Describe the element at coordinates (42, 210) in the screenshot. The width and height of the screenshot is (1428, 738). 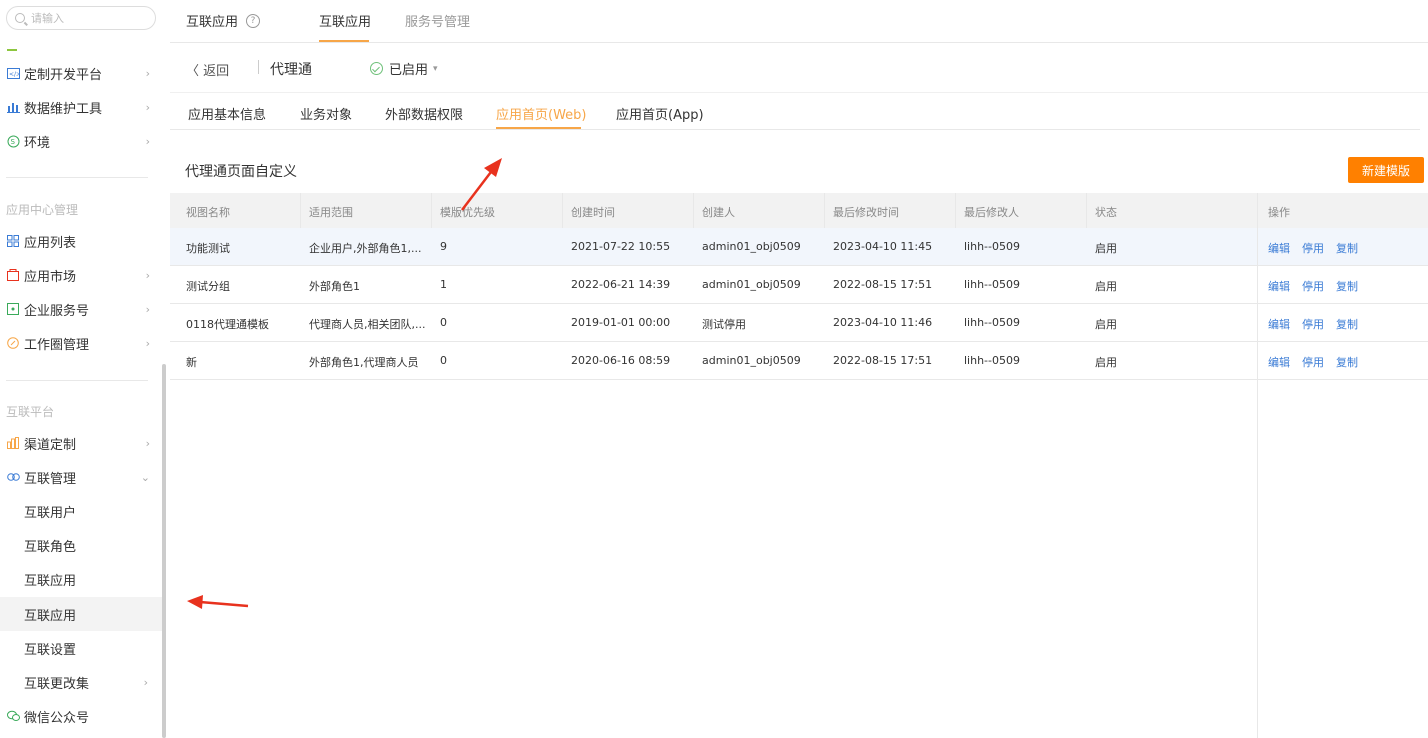
I see `section-title-app-center: 应用中心管理` at that location.